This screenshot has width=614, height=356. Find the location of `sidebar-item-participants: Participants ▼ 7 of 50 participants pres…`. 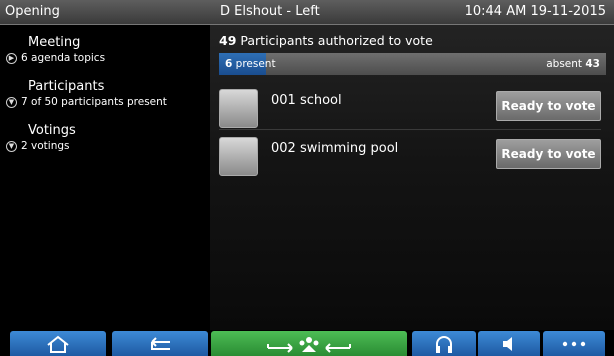

sidebar-item-participants: Participants ▼ 7 of 50 participants pres… is located at coordinates (105, 94).